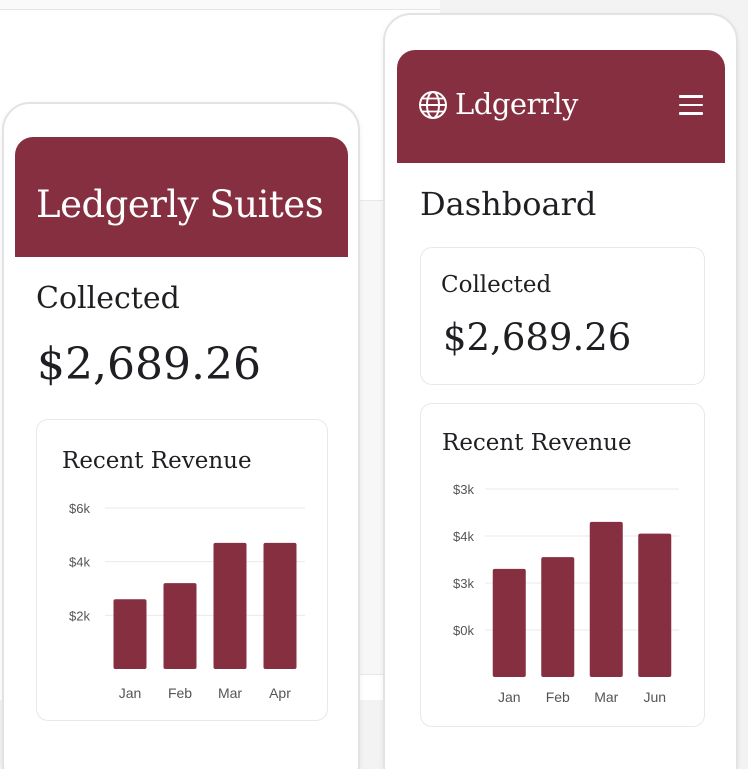 The height and width of the screenshot is (769, 748). What do you see at coordinates (280, 605) in the screenshot?
I see `chart-bar-apr` at bounding box center [280, 605].